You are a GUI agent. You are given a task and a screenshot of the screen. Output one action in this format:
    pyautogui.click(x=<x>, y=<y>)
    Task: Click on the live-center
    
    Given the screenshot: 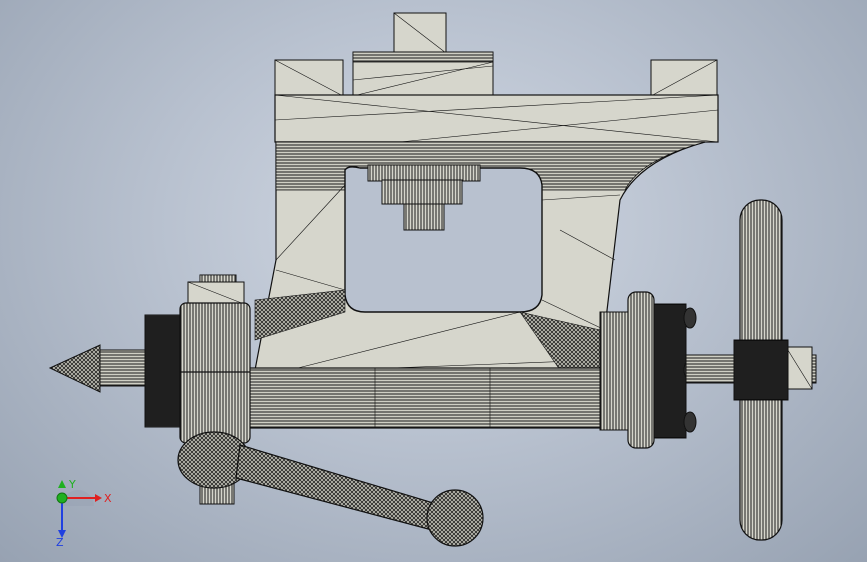 What is the action you would take?
    pyautogui.click(x=97, y=368)
    